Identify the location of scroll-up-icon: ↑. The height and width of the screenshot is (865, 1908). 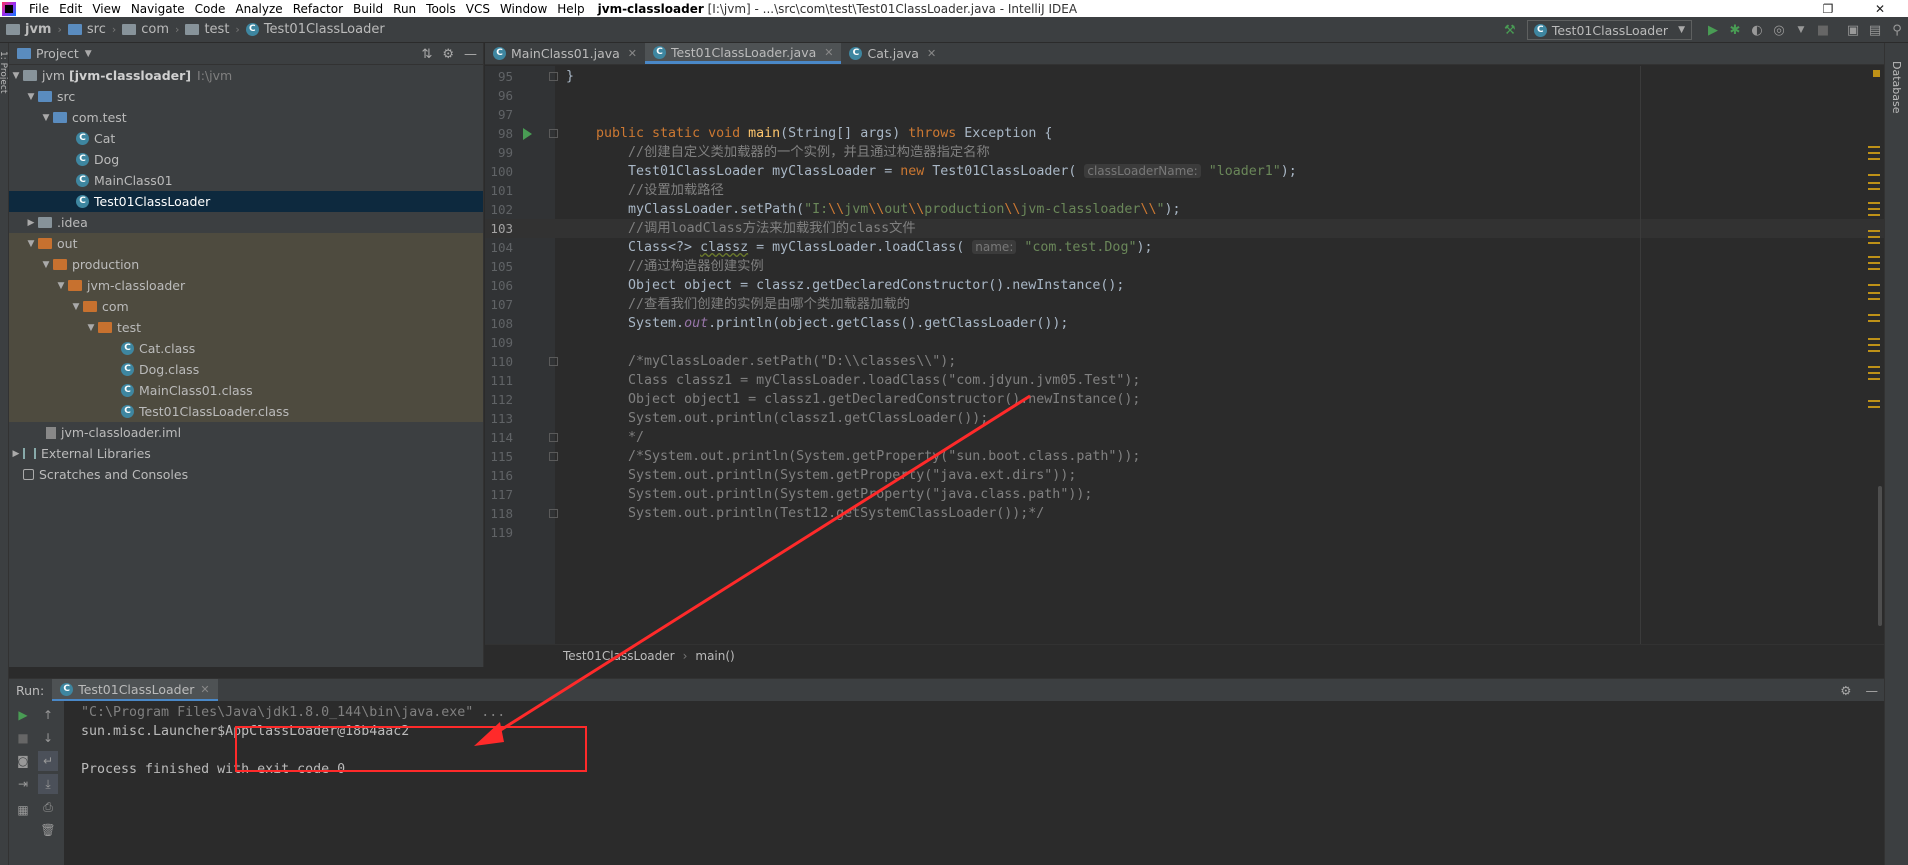
(48, 715).